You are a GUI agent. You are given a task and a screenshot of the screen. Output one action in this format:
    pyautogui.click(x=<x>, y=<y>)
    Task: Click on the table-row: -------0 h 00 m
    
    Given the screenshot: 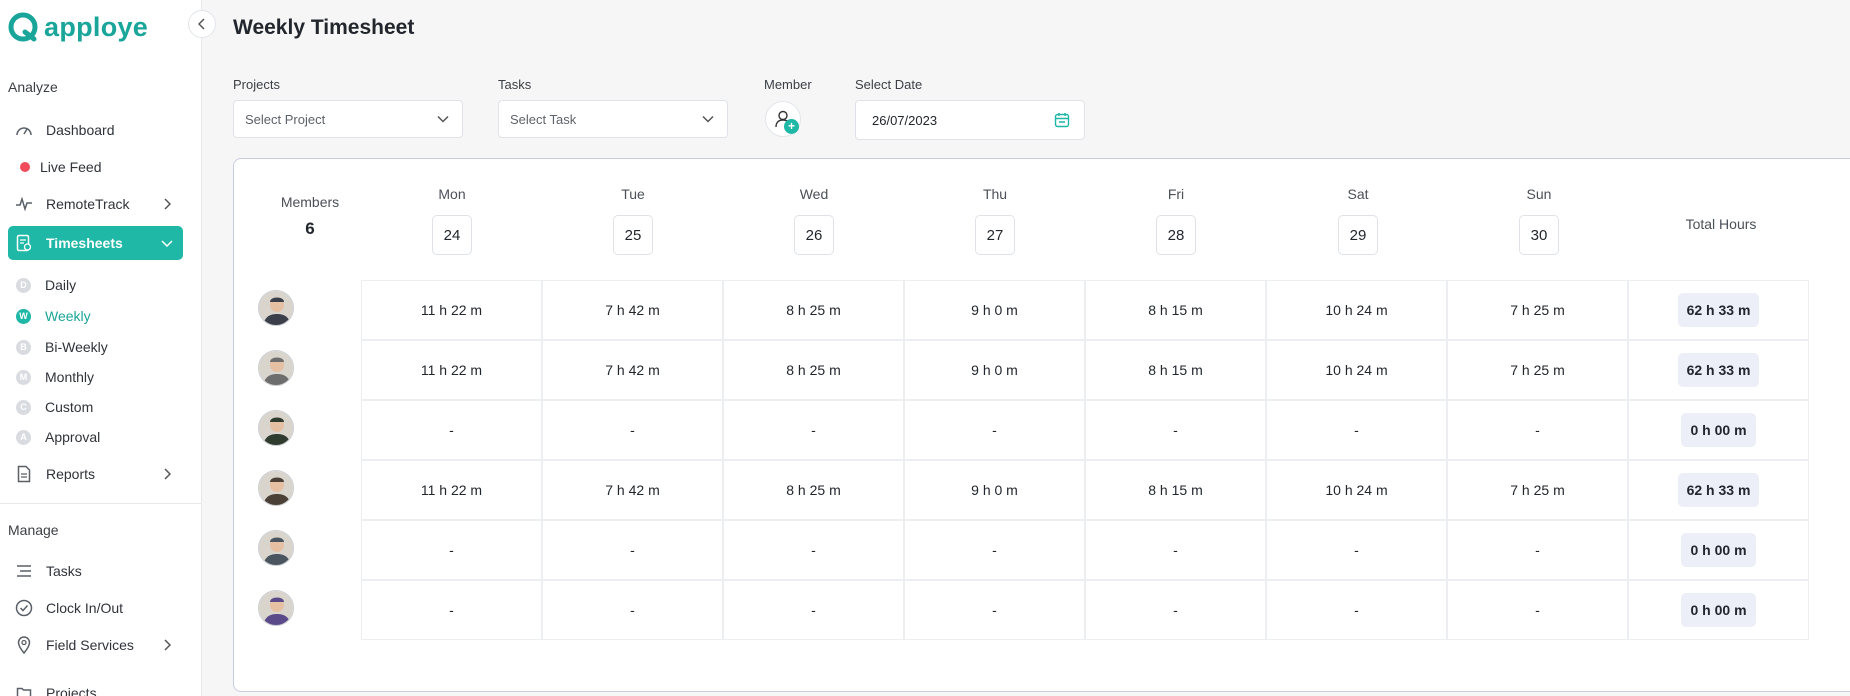 What is the action you would take?
    pyautogui.click(x=1035, y=430)
    